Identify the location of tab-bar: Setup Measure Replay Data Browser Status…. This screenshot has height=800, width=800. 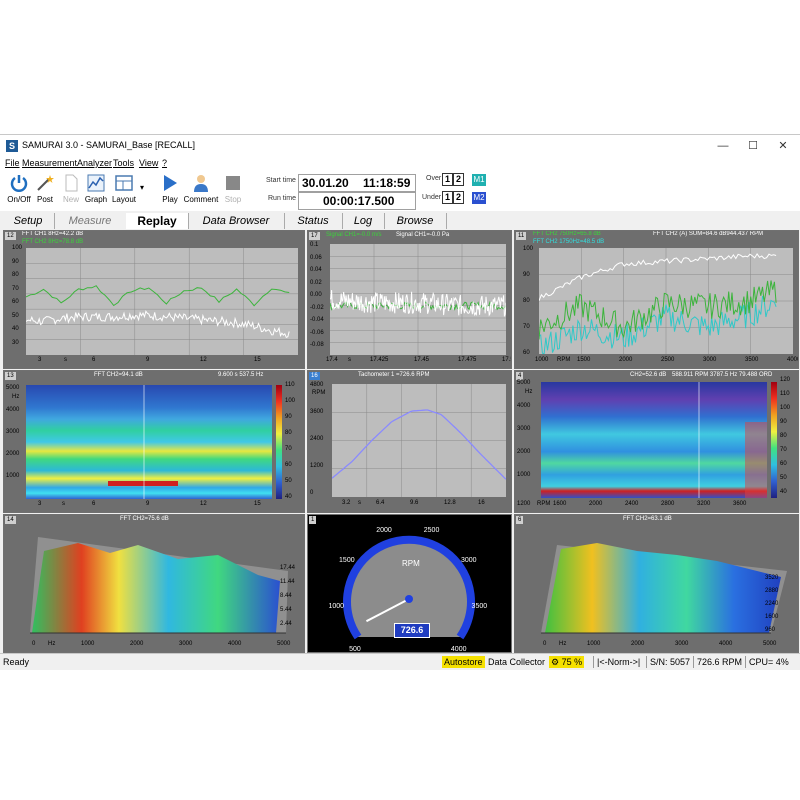
(400, 220).